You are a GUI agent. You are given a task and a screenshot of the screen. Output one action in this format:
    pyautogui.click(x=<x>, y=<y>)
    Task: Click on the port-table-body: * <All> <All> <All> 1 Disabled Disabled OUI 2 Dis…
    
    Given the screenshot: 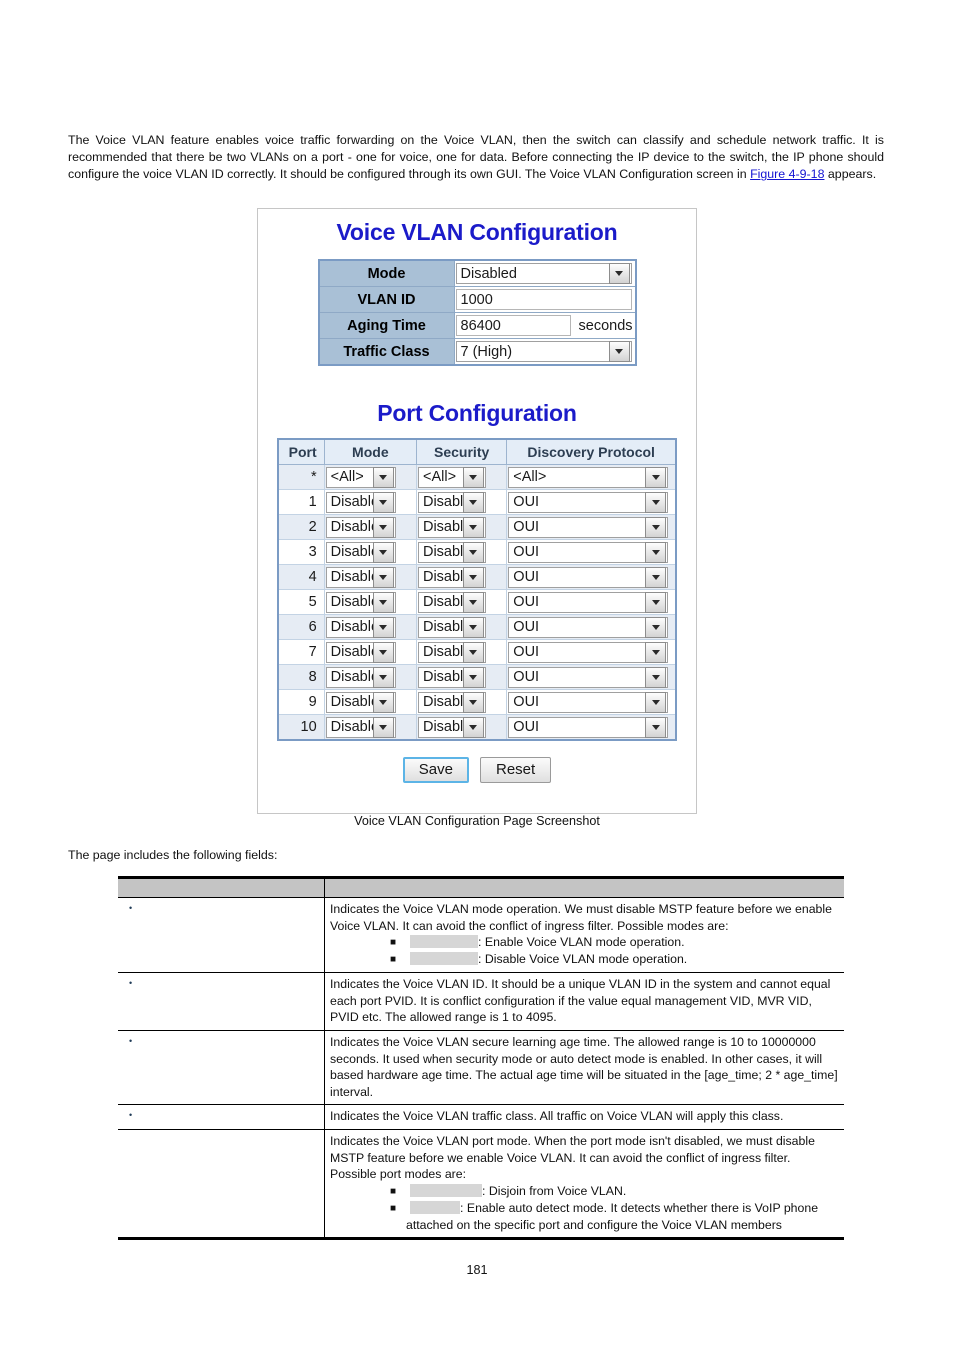 What is the action you would take?
    pyautogui.click(x=477, y=602)
    